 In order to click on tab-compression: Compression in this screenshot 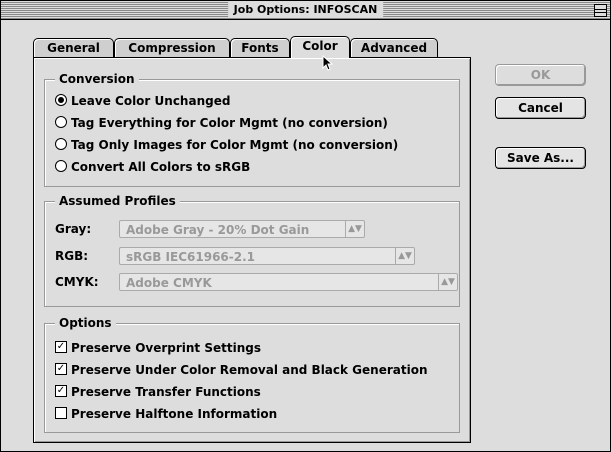, I will do `click(172, 48)`.